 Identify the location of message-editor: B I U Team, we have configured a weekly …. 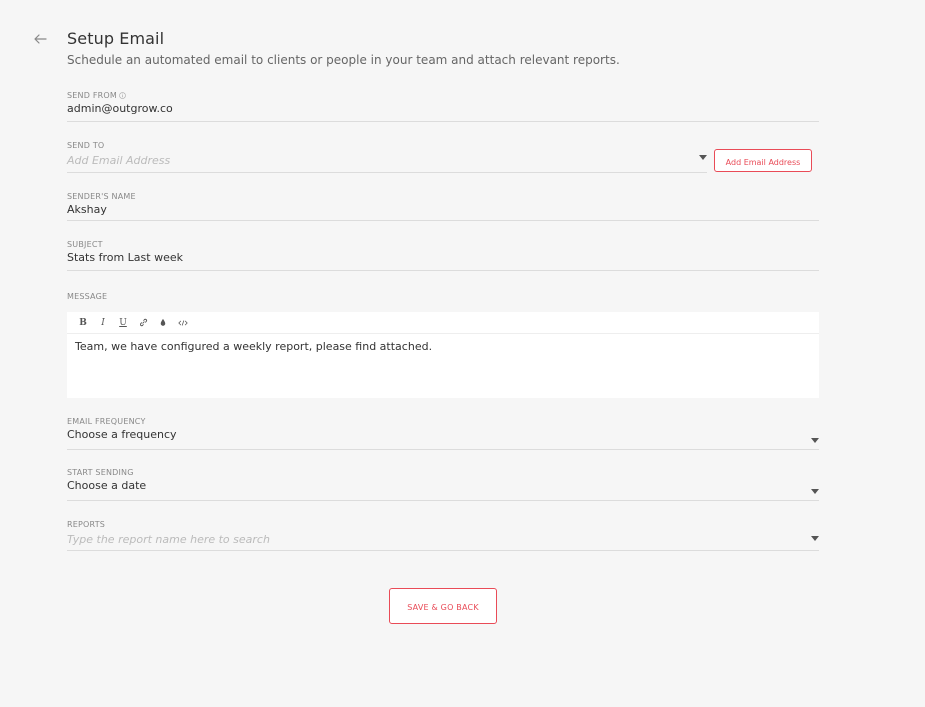
(443, 355).